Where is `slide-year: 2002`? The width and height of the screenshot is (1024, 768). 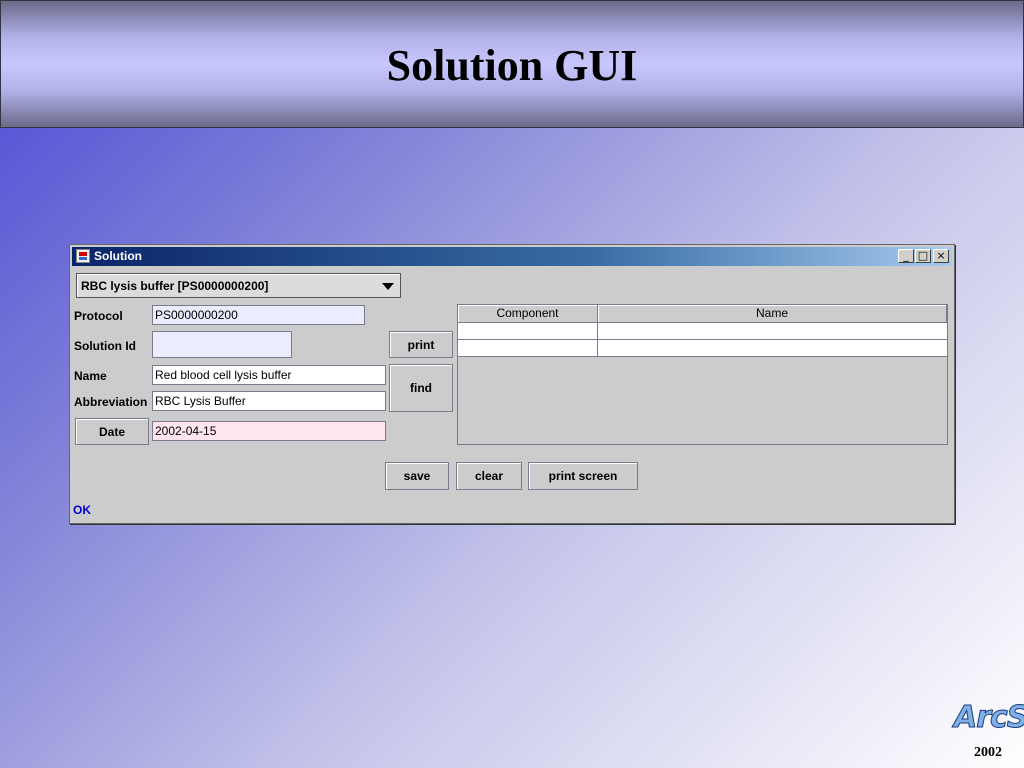 slide-year: 2002 is located at coordinates (988, 752).